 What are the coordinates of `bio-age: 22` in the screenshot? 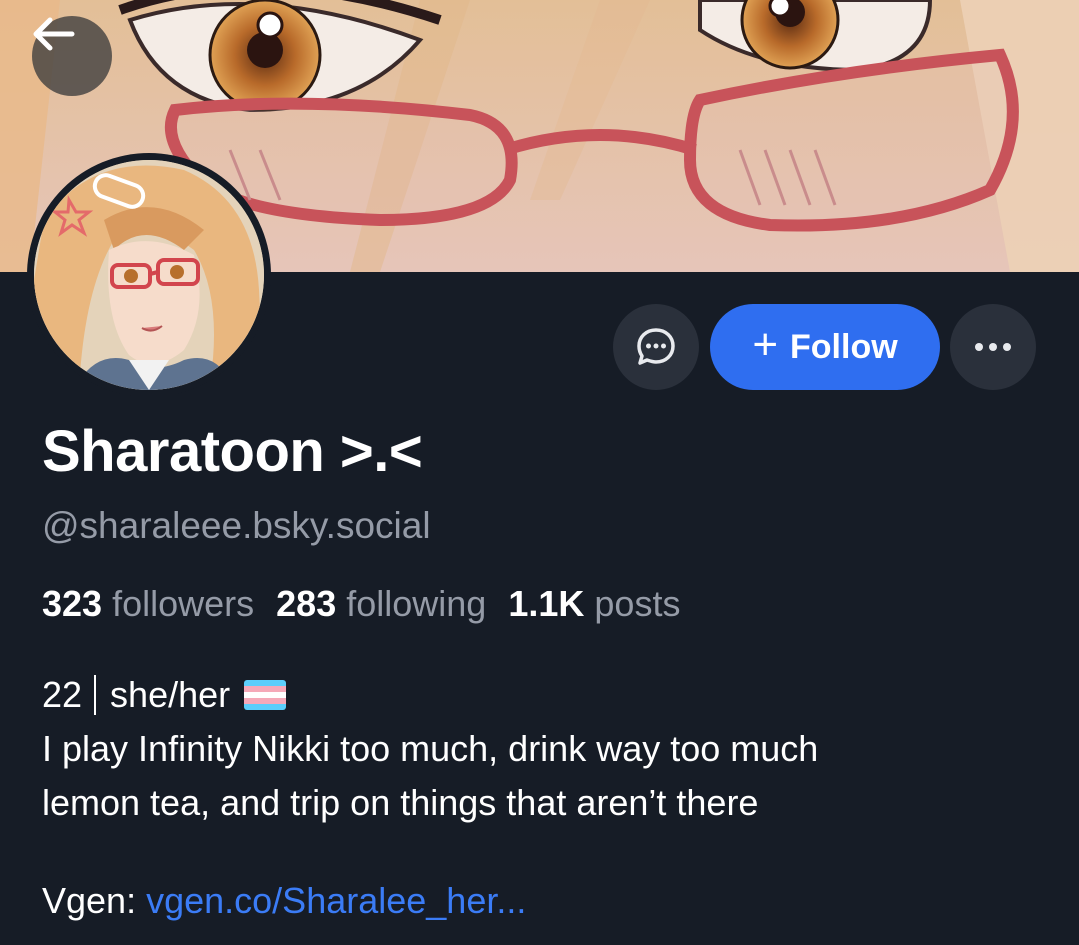 It's located at (62, 694).